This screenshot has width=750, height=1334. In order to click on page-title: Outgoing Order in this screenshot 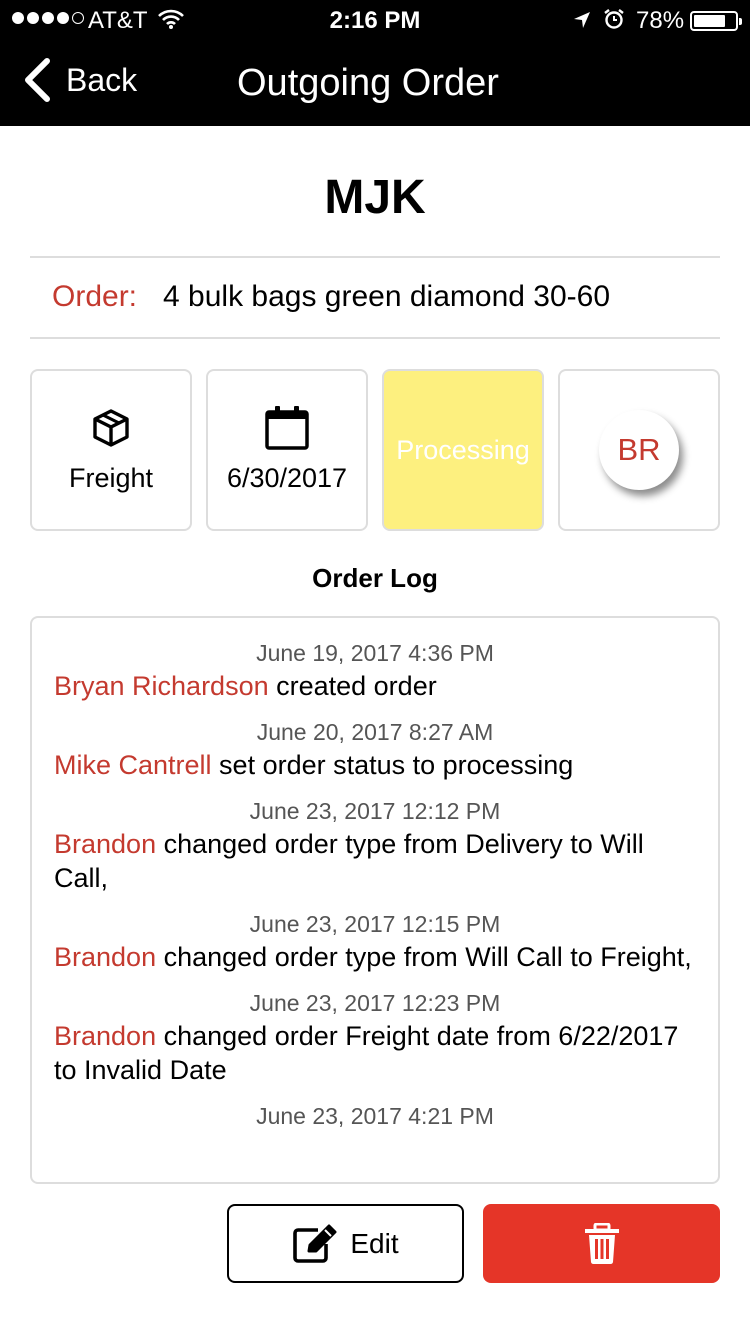, I will do `click(368, 83)`.